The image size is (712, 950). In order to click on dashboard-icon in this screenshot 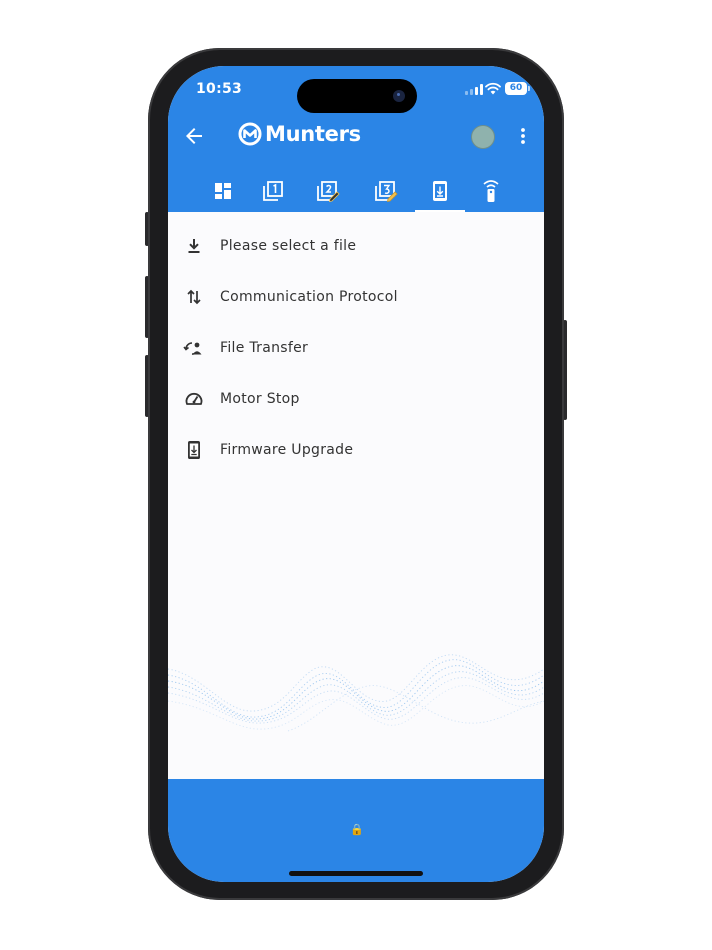, I will do `click(223, 191)`.